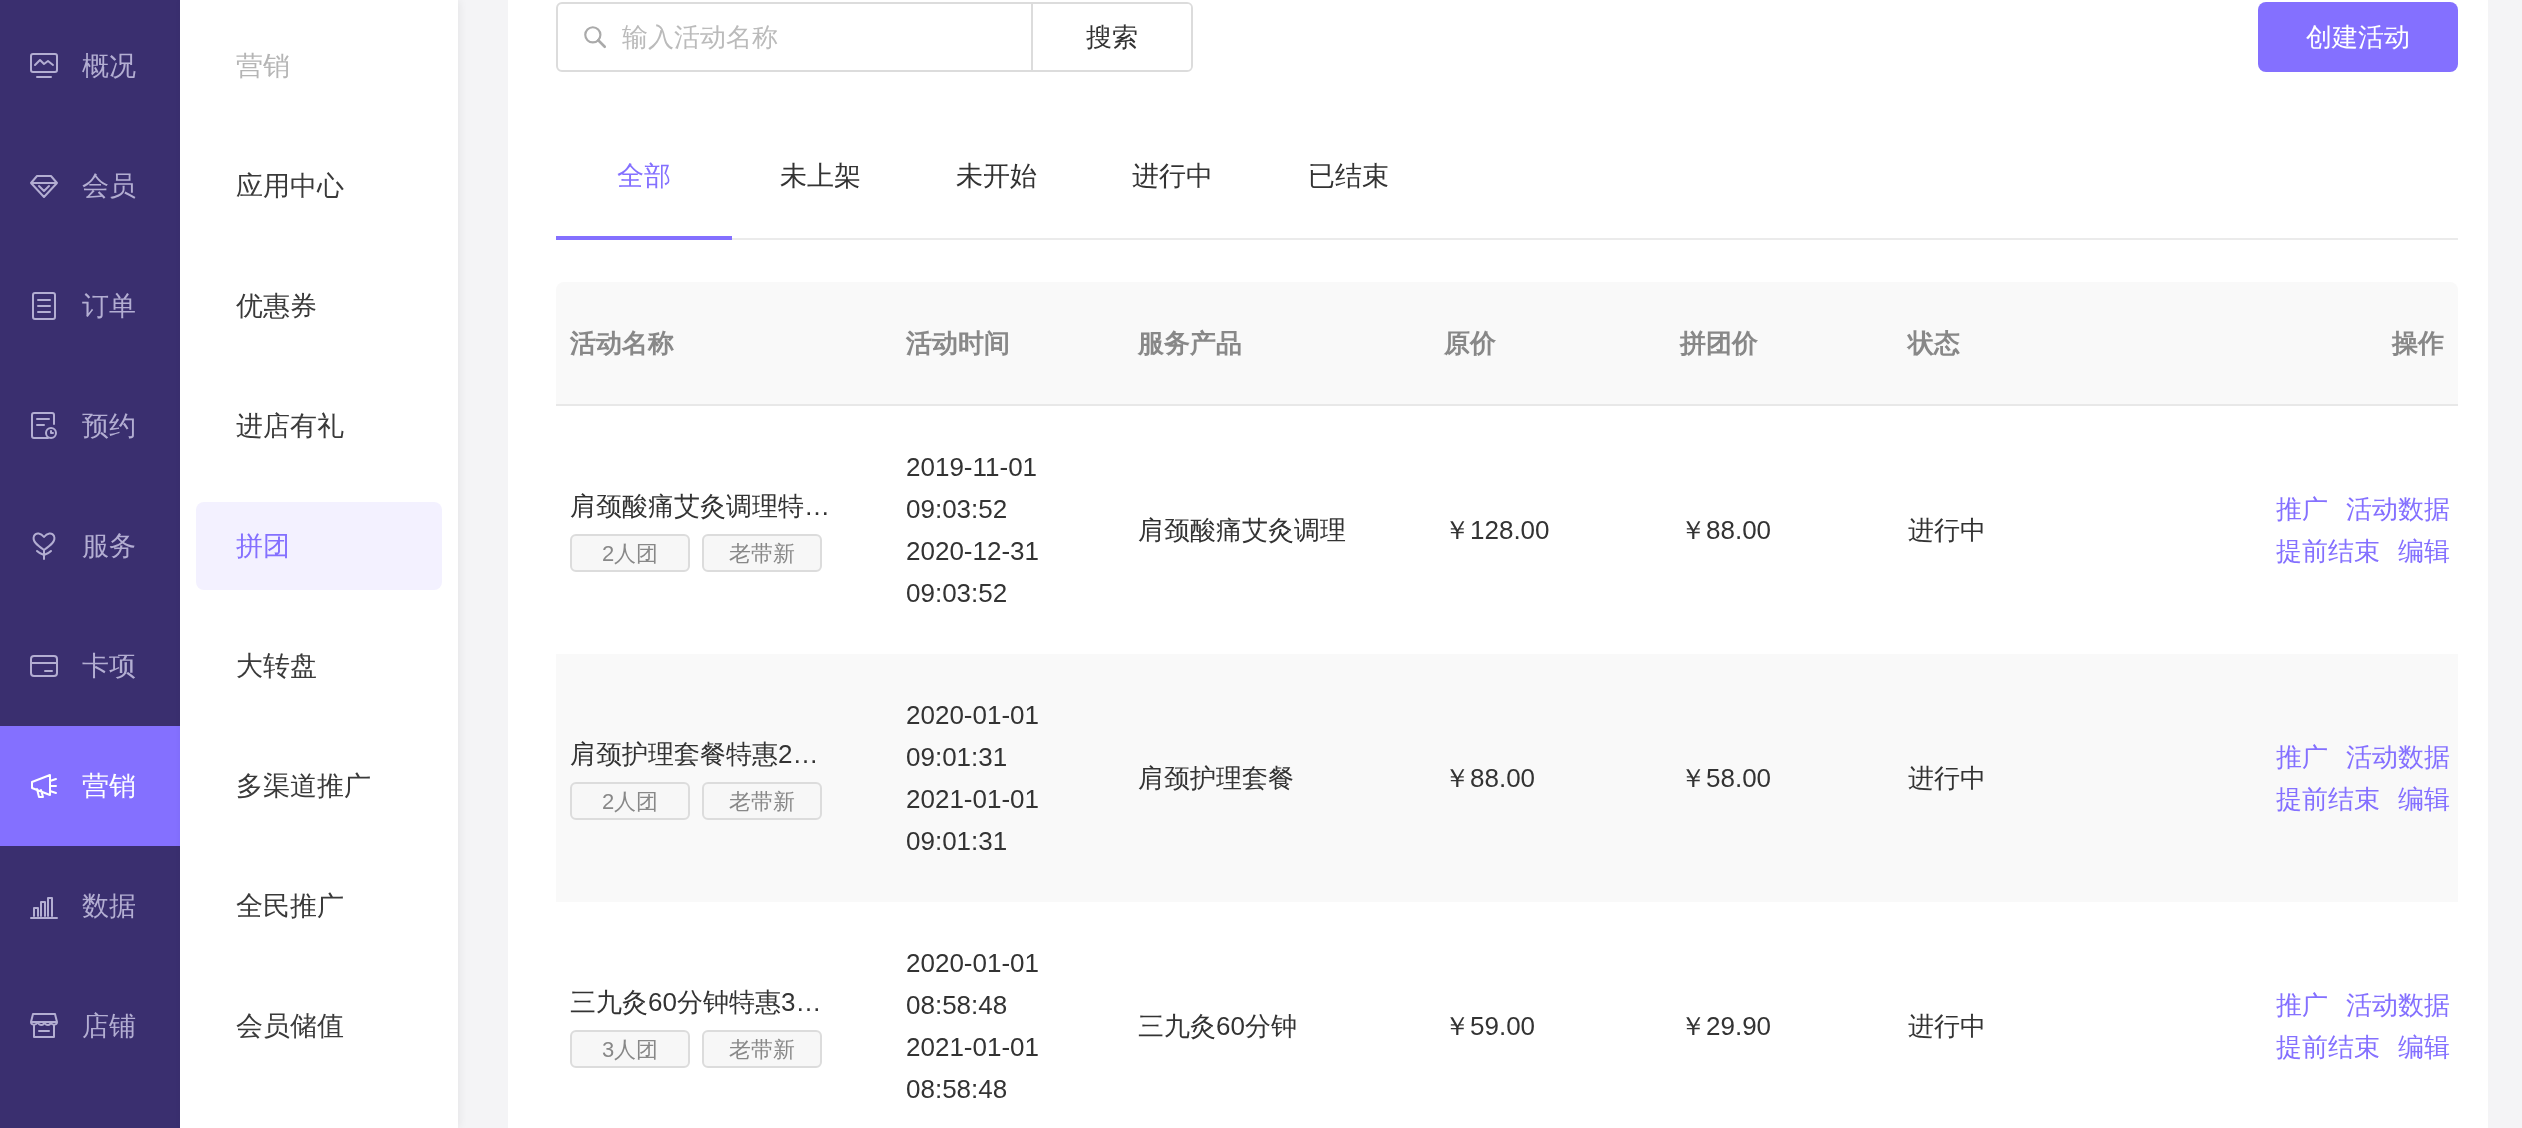 The image size is (2522, 1128). What do you see at coordinates (90, 1026) in the screenshot?
I see `nav-item: 店铺` at bounding box center [90, 1026].